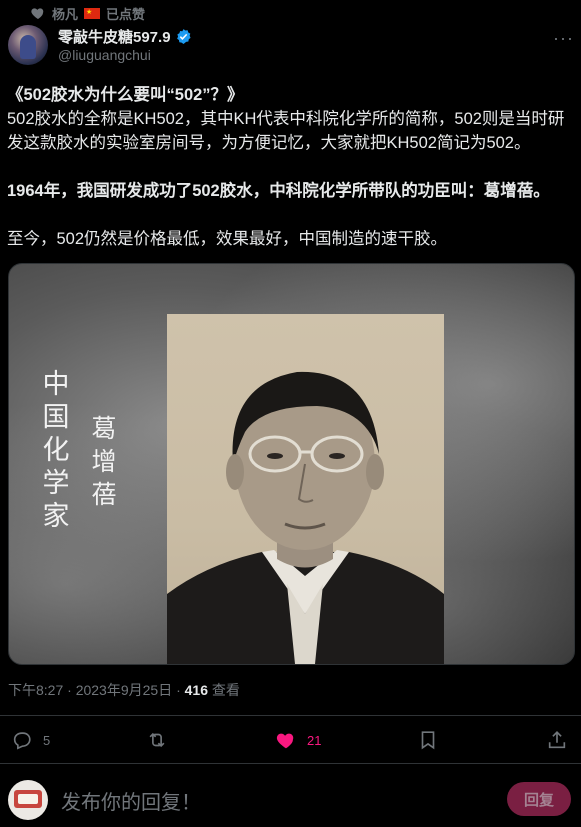  Describe the element at coordinates (314, 740) in the screenshot. I see `like-count: 21` at that location.